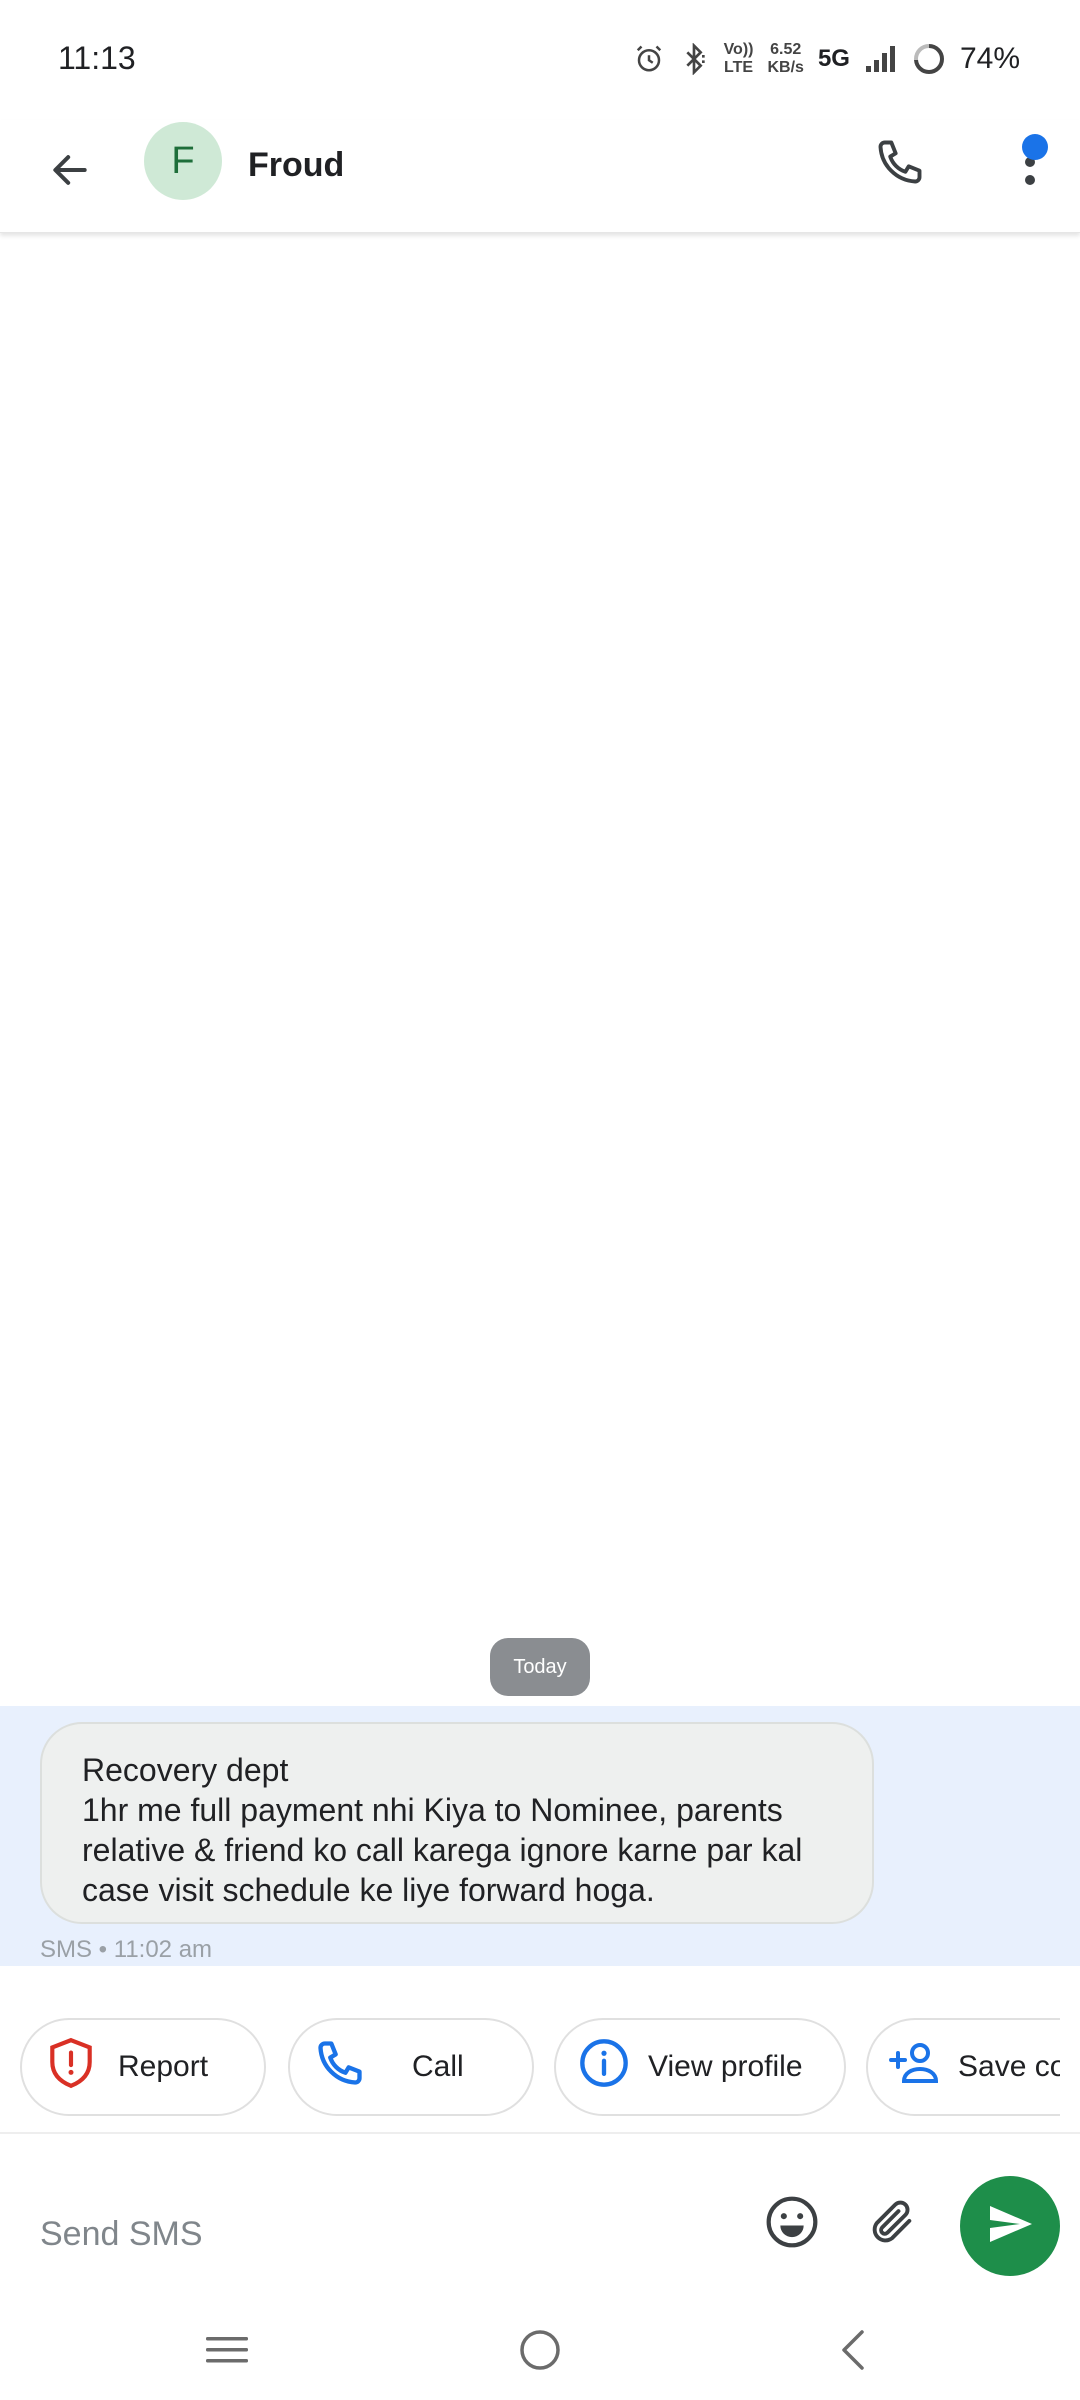 This screenshot has height=2400, width=1080. What do you see at coordinates (1035, 147) in the screenshot?
I see `notification-dot` at bounding box center [1035, 147].